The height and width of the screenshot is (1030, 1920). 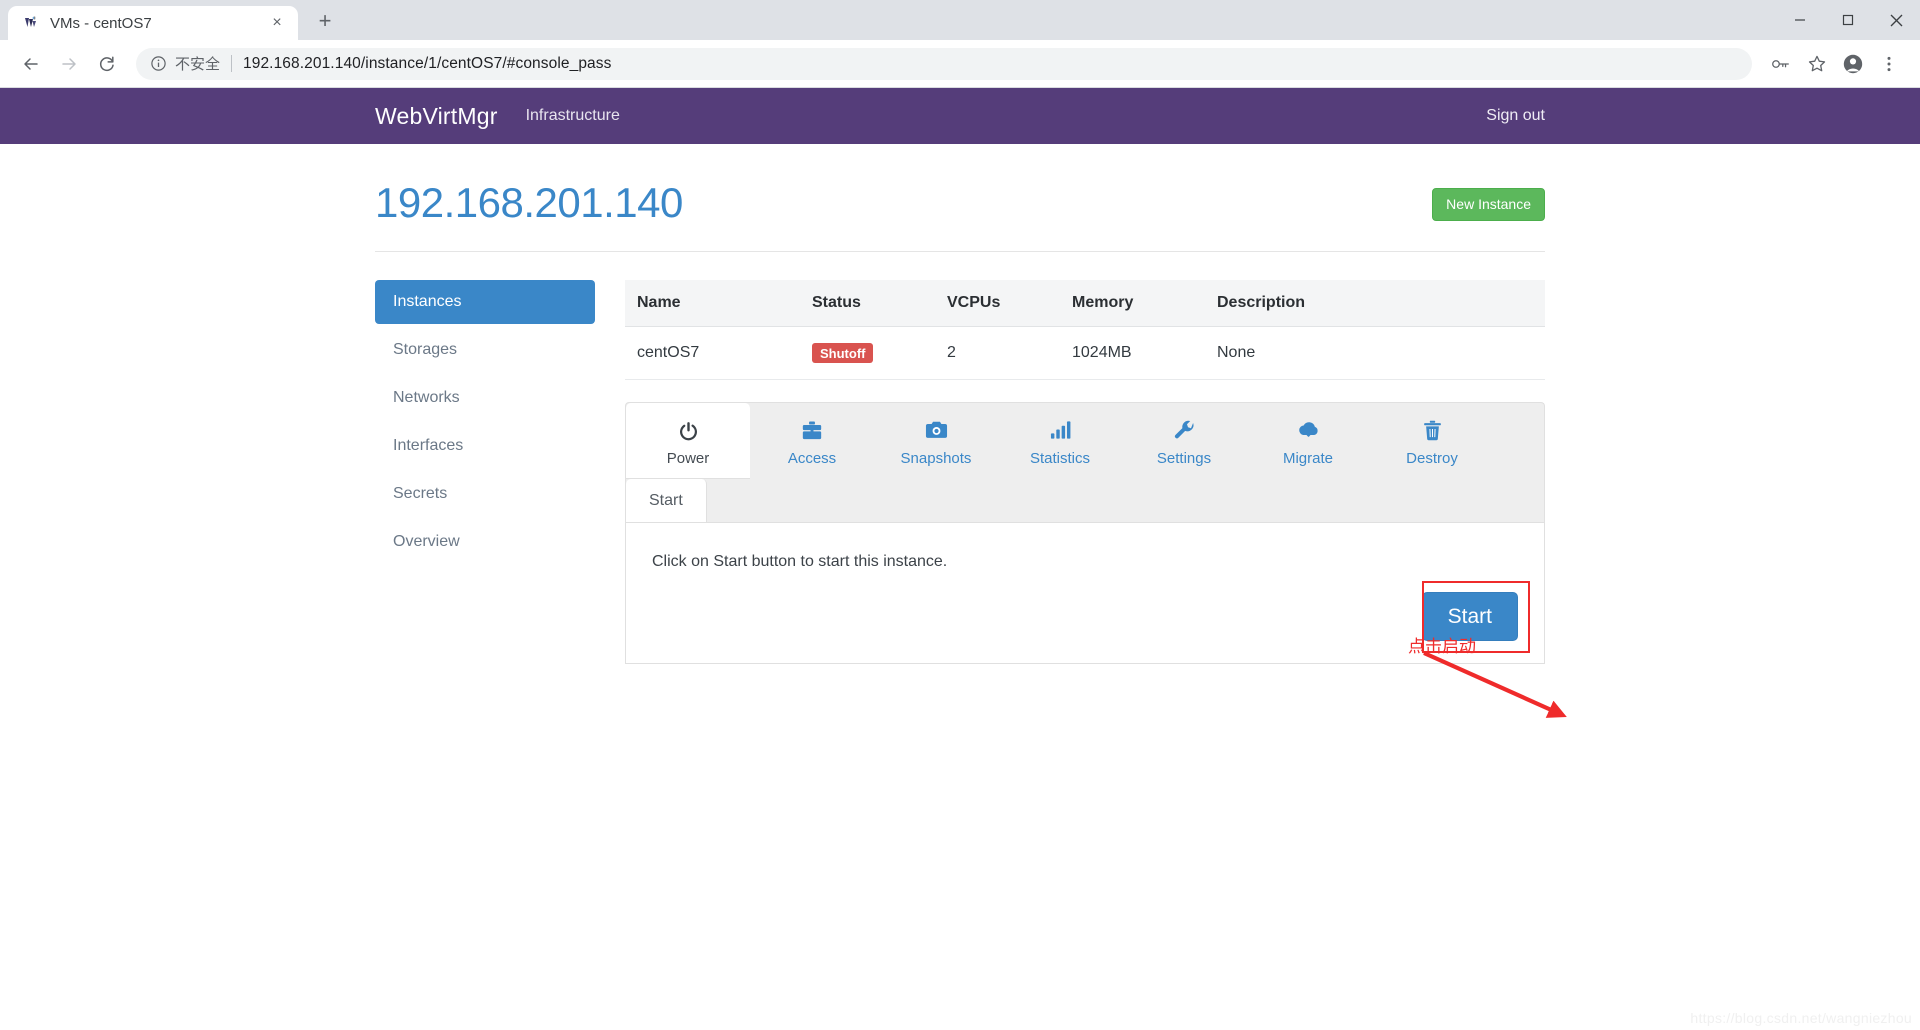 I want to click on nav-link-infrastructure: Infrastructure, so click(x=573, y=116).